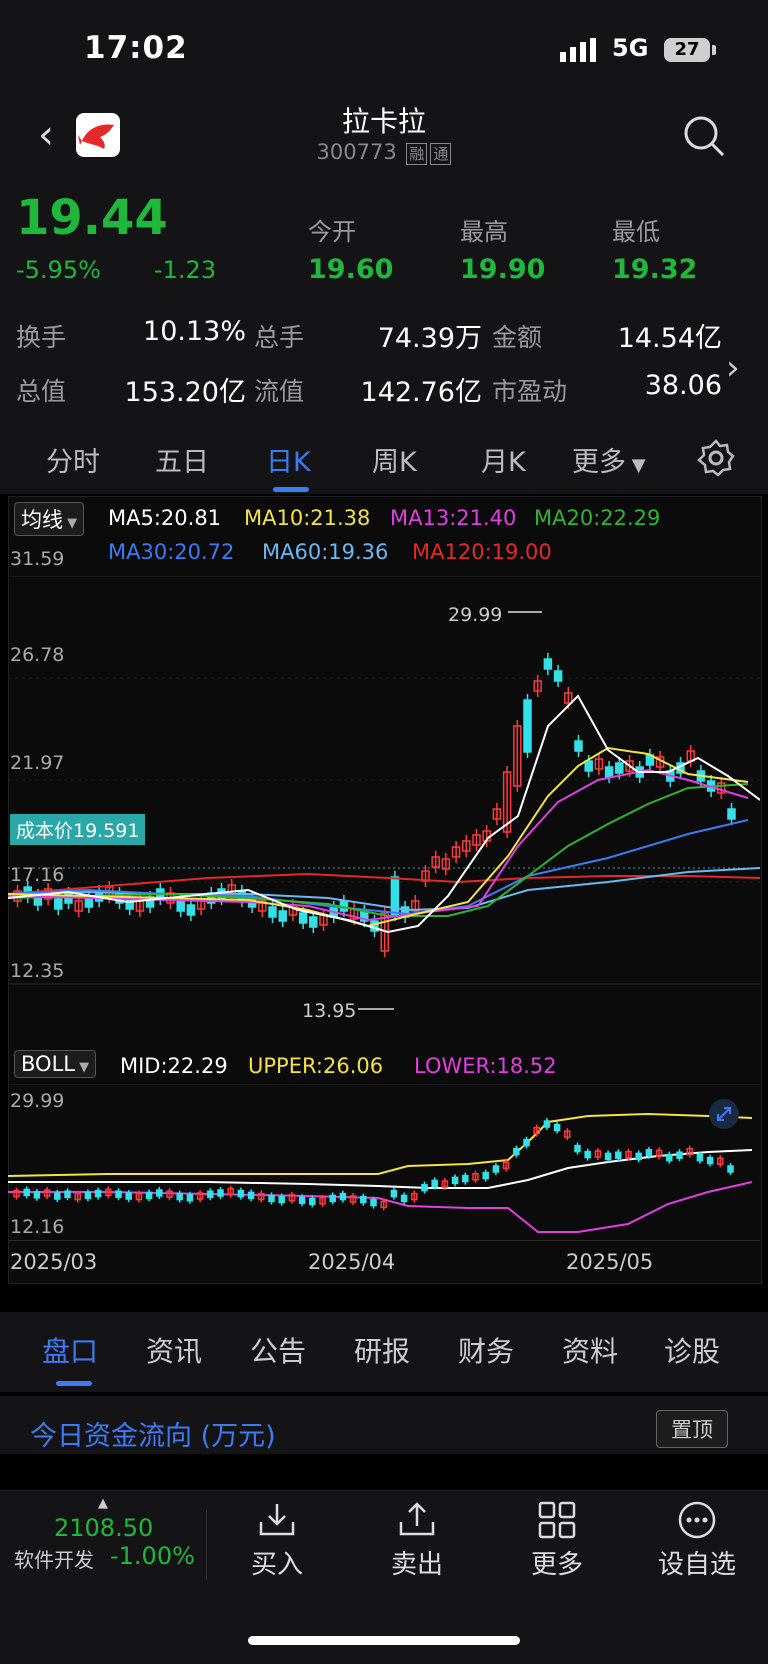 This screenshot has width=768, height=1664. Describe the element at coordinates (692, 1429) in the screenshot. I see `pin-top-button: 置顶` at that location.